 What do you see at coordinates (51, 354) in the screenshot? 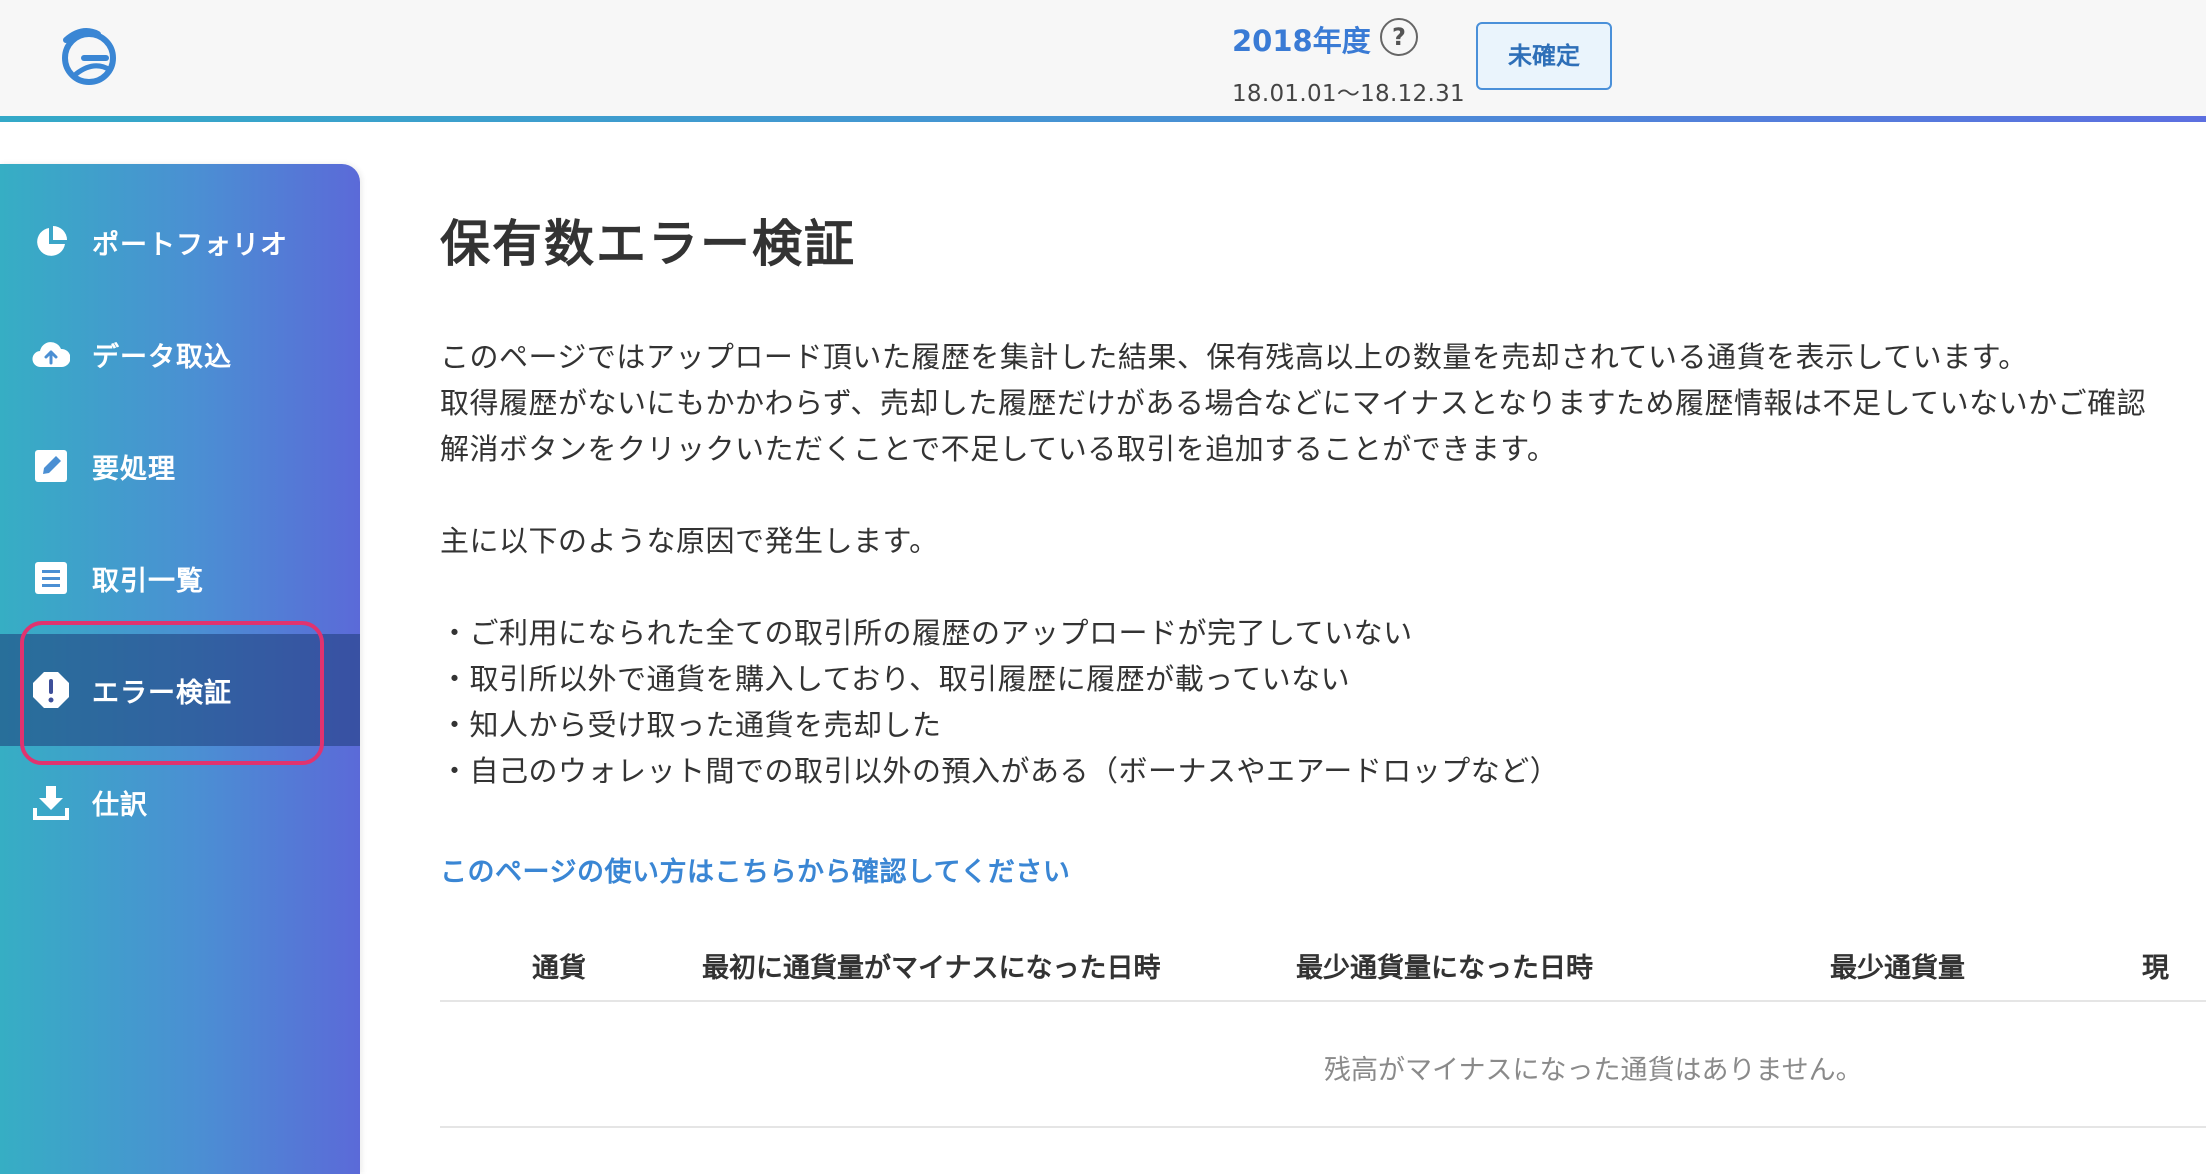
I see `cloud-upload-icon` at bounding box center [51, 354].